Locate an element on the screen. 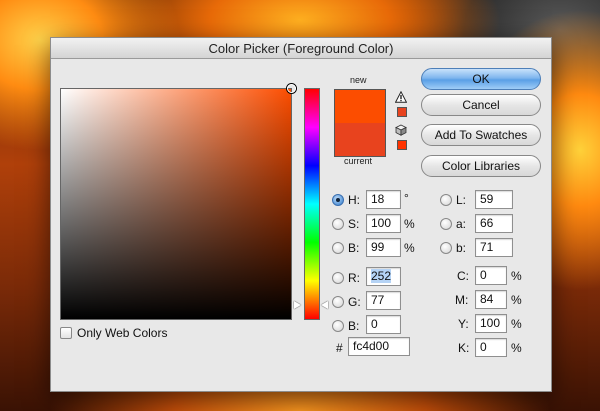 This screenshot has height=411, width=600. saturation-radio is located at coordinates (338, 224).